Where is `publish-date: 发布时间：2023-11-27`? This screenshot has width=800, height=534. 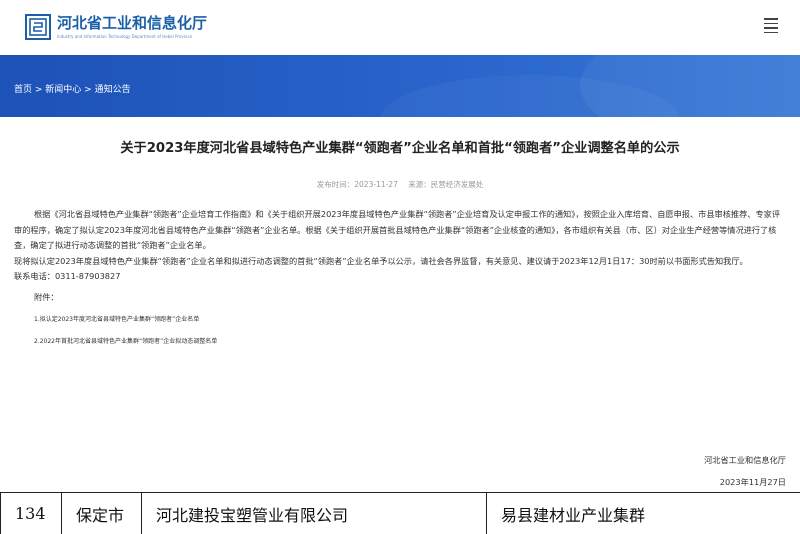
publish-date: 发布时间：2023-11-27 is located at coordinates (357, 184).